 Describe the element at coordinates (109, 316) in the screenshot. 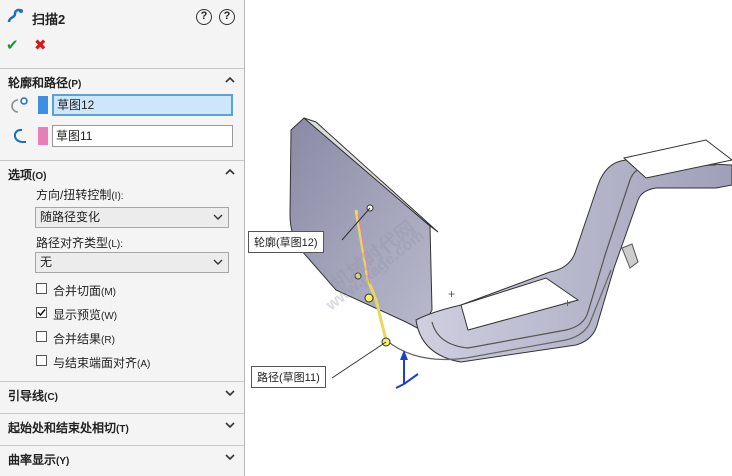

I see `checkbox-key: (W)` at that location.